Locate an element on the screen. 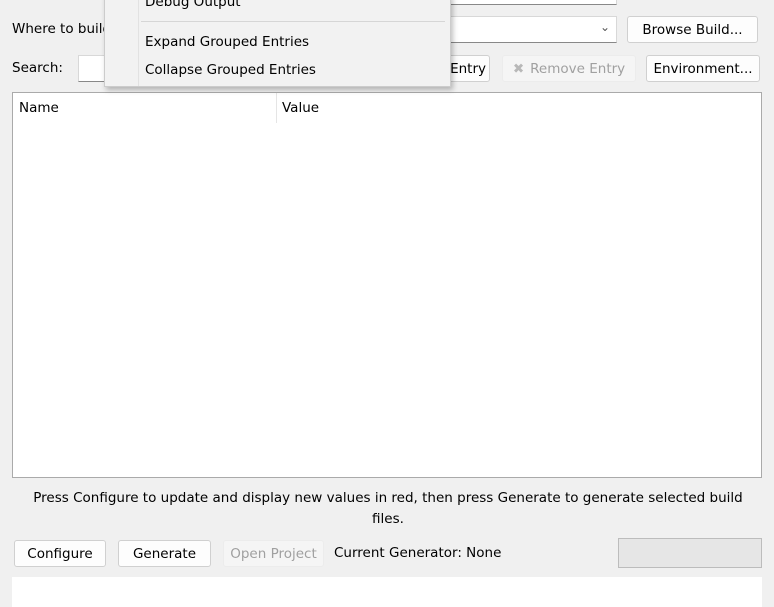 The height and width of the screenshot is (607, 774). generate-button: Generate is located at coordinates (164, 553).